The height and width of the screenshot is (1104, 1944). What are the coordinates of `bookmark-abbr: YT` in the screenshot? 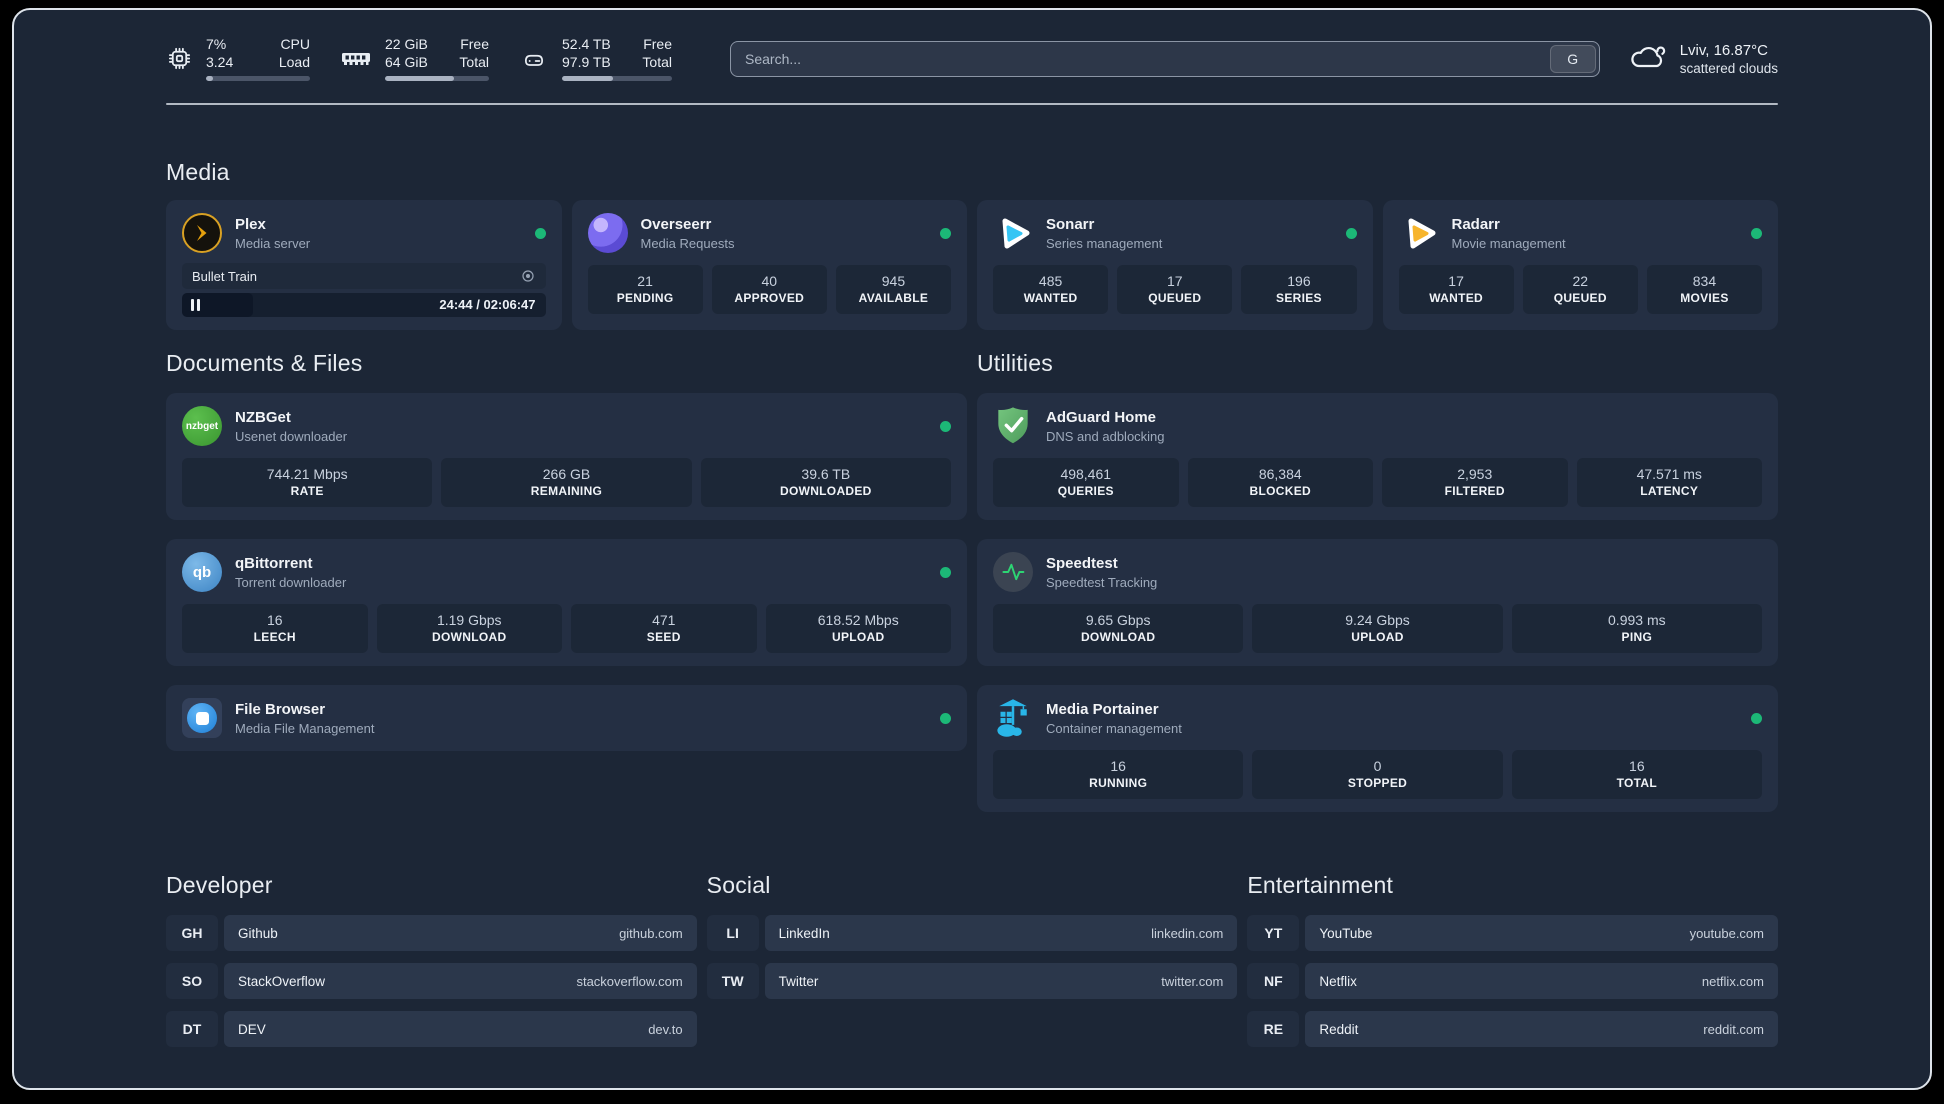 It's located at (1273, 933).